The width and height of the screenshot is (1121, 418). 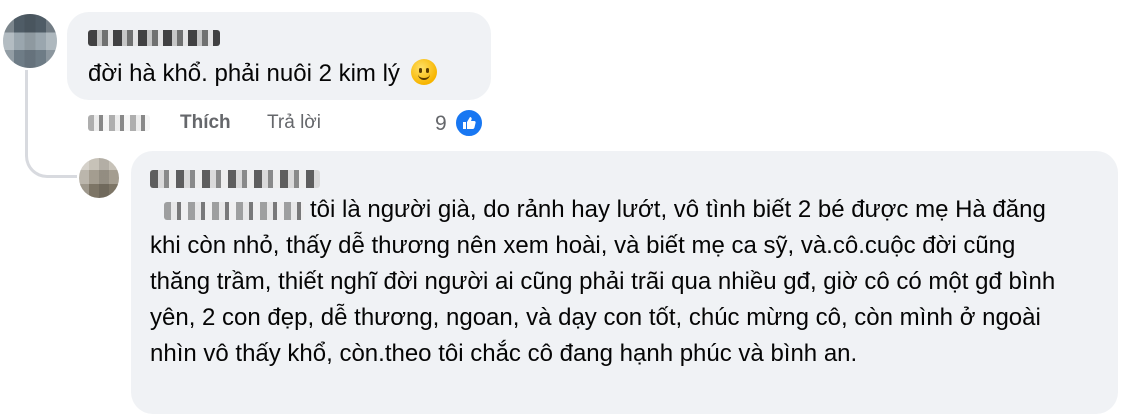 What do you see at coordinates (441, 124) in the screenshot?
I see `reaction-count: 9` at bounding box center [441, 124].